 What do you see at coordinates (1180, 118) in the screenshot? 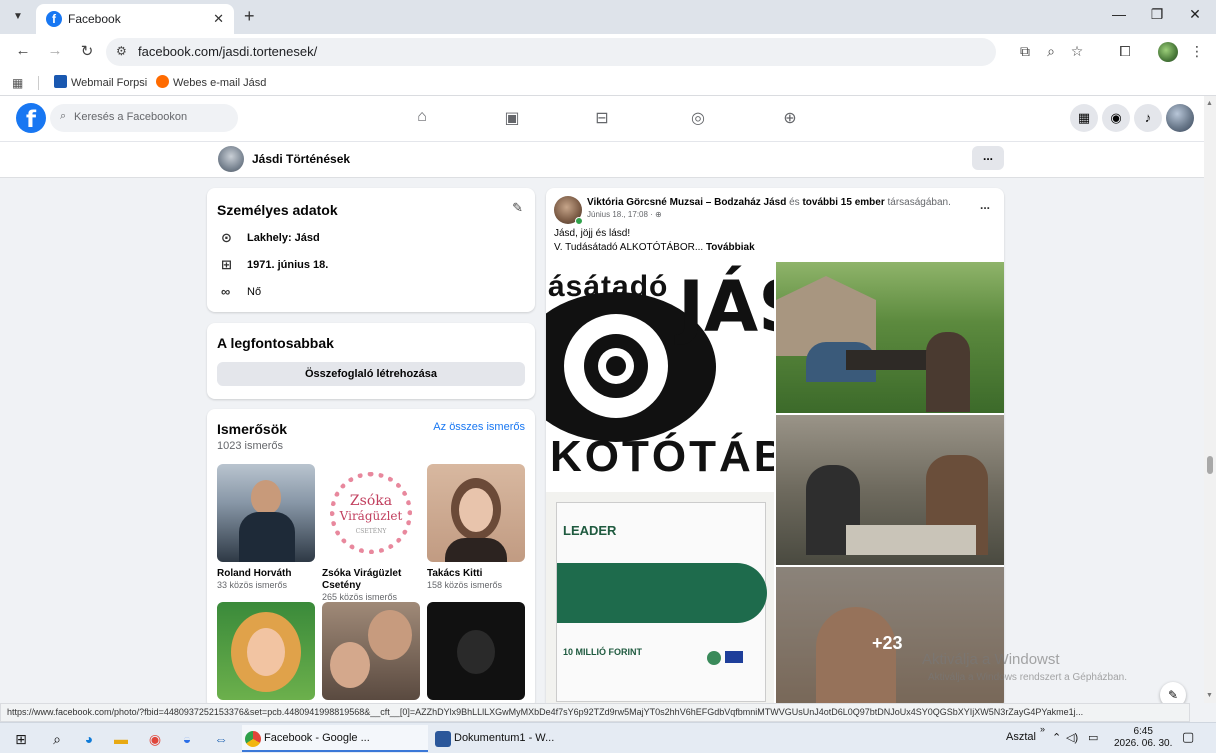
I see `account-avatar` at bounding box center [1180, 118].